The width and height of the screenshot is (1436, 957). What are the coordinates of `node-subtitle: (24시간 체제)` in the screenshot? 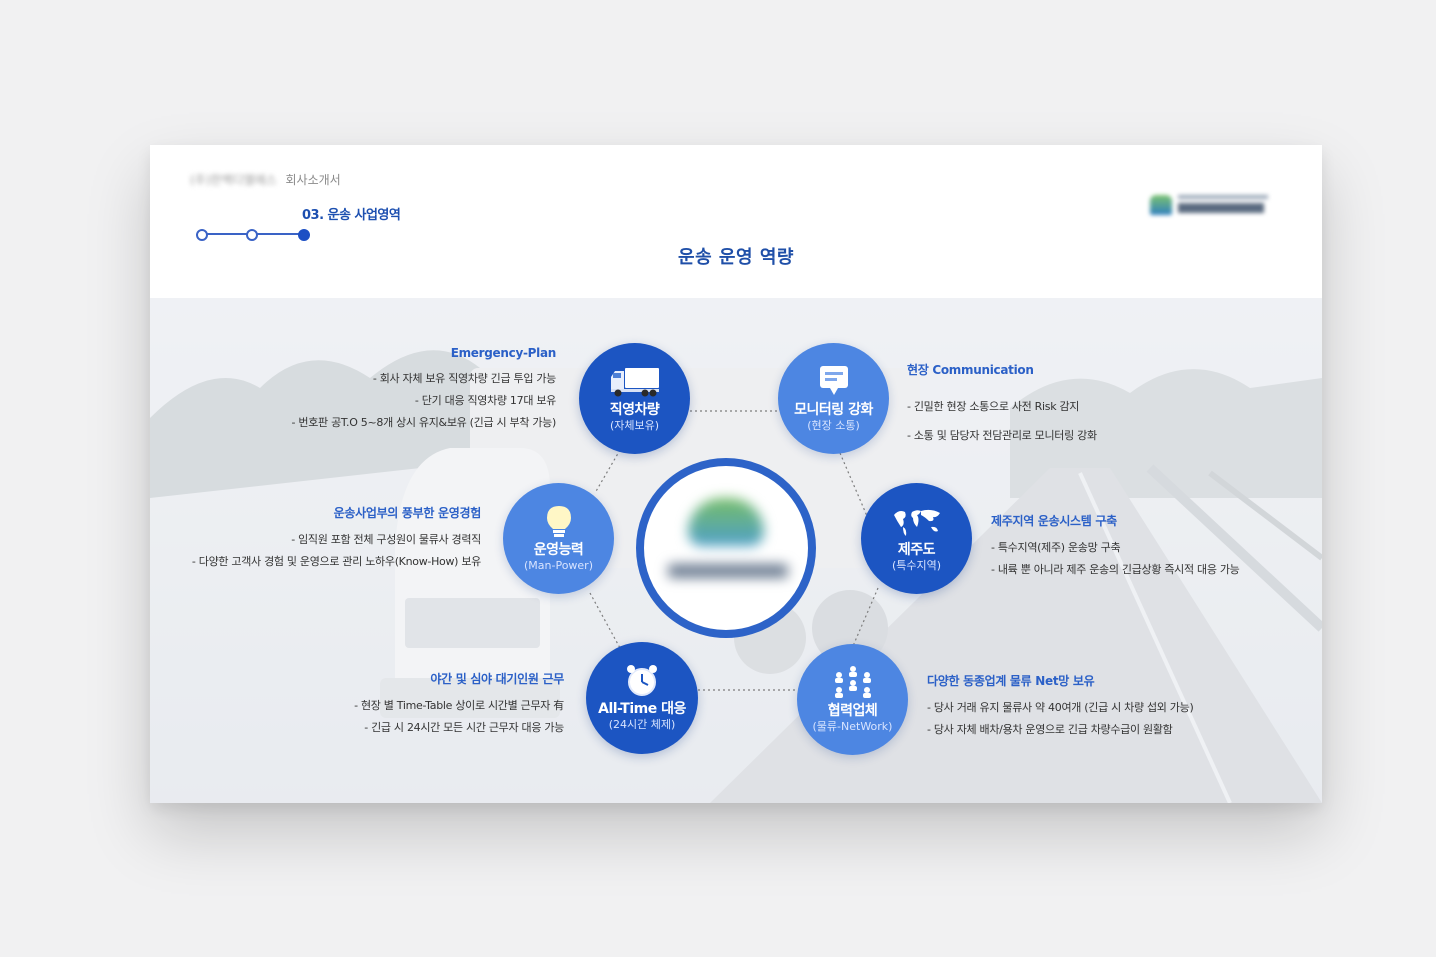 It's located at (642, 724).